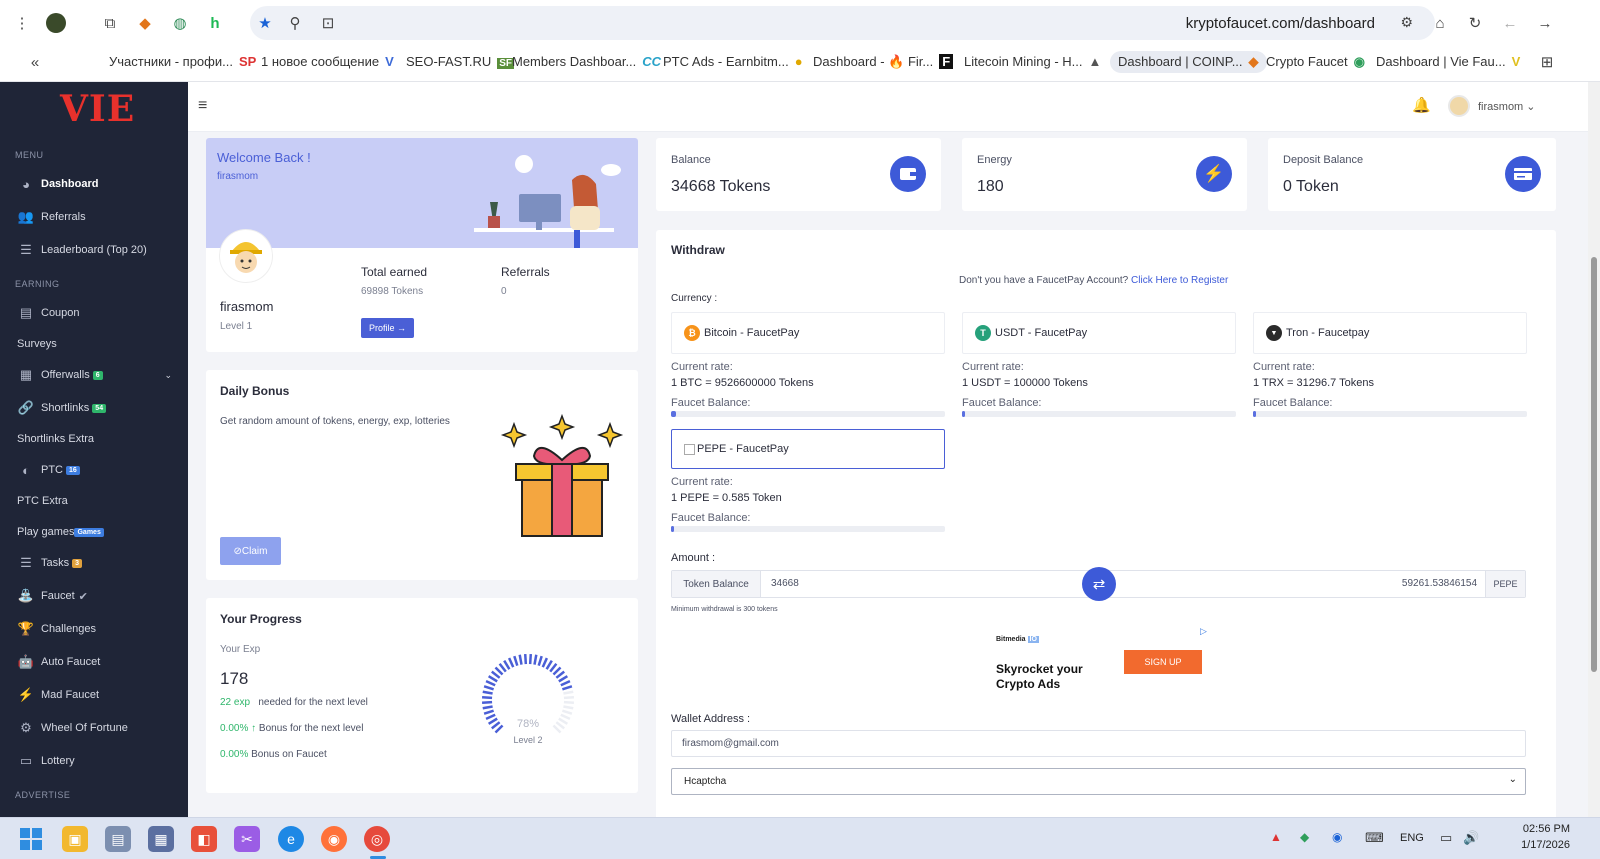 The width and height of the screenshot is (1600, 859). Describe the element at coordinates (808, 333) in the screenshot. I see `currency-option-bitcoin: ₿ Bitcoin - FaucetPay` at that location.